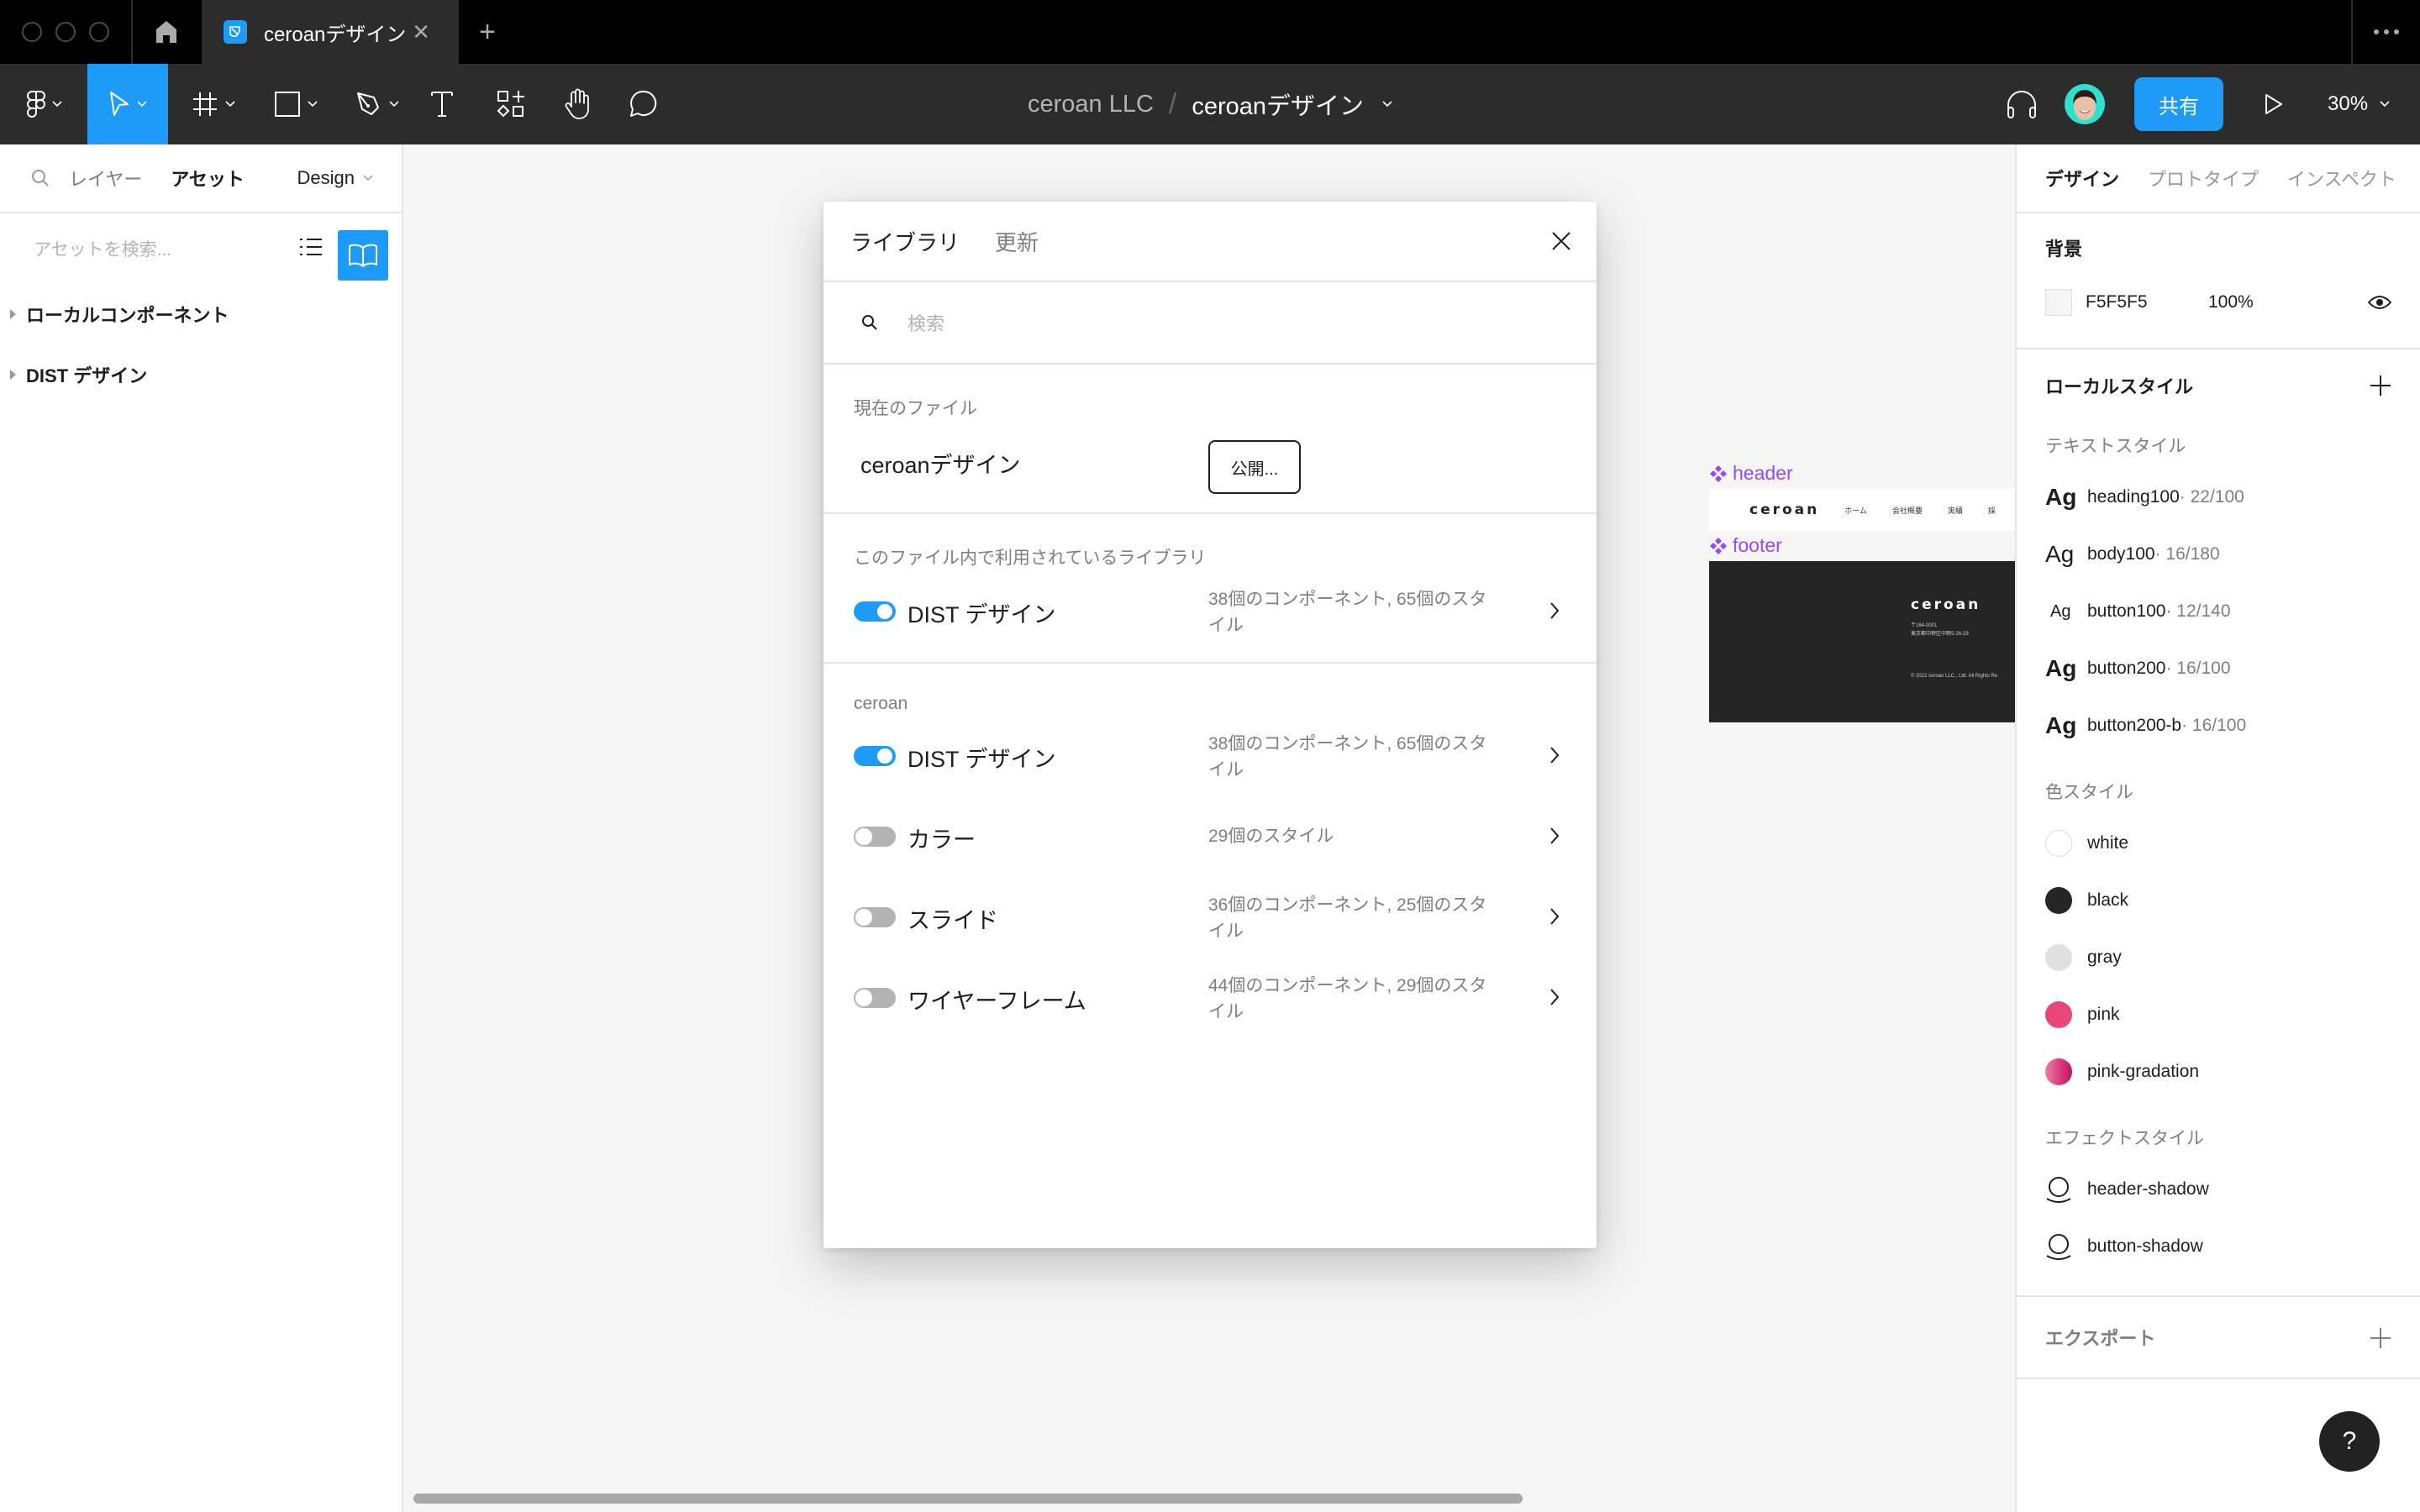 This screenshot has width=2420, height=1512. What do you see at coordinates (2198, 668) in the screenshot?
I see `style-meta: · 16/100` at bounding box center [2198, 668].